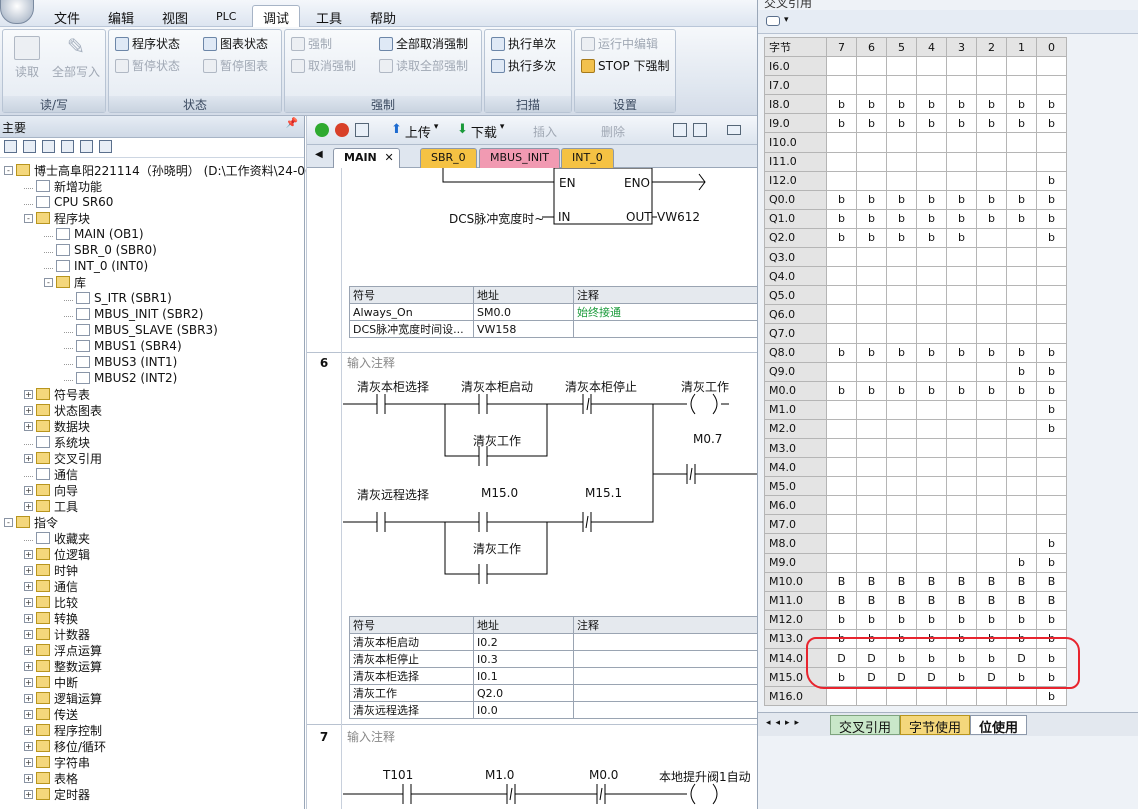 Image resolution: width=1138 pixels, height=809 pixels. I want to click on read-button: 读取, so click(27, 58).